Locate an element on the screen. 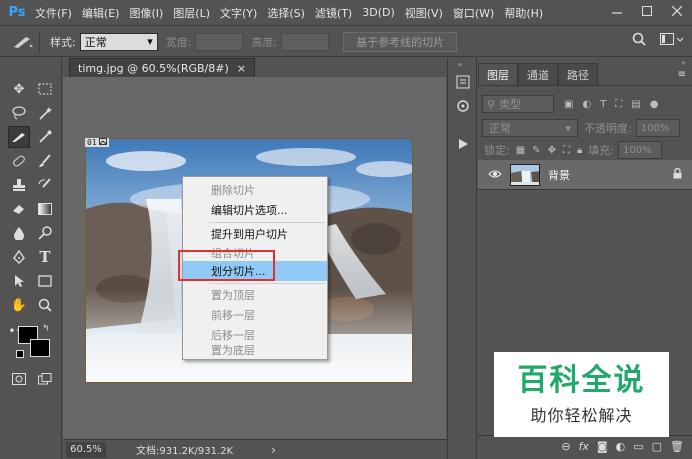  filter-icons: ▣ ◐ T ⛶ ▤ ● is located at coordinates (611, 104).